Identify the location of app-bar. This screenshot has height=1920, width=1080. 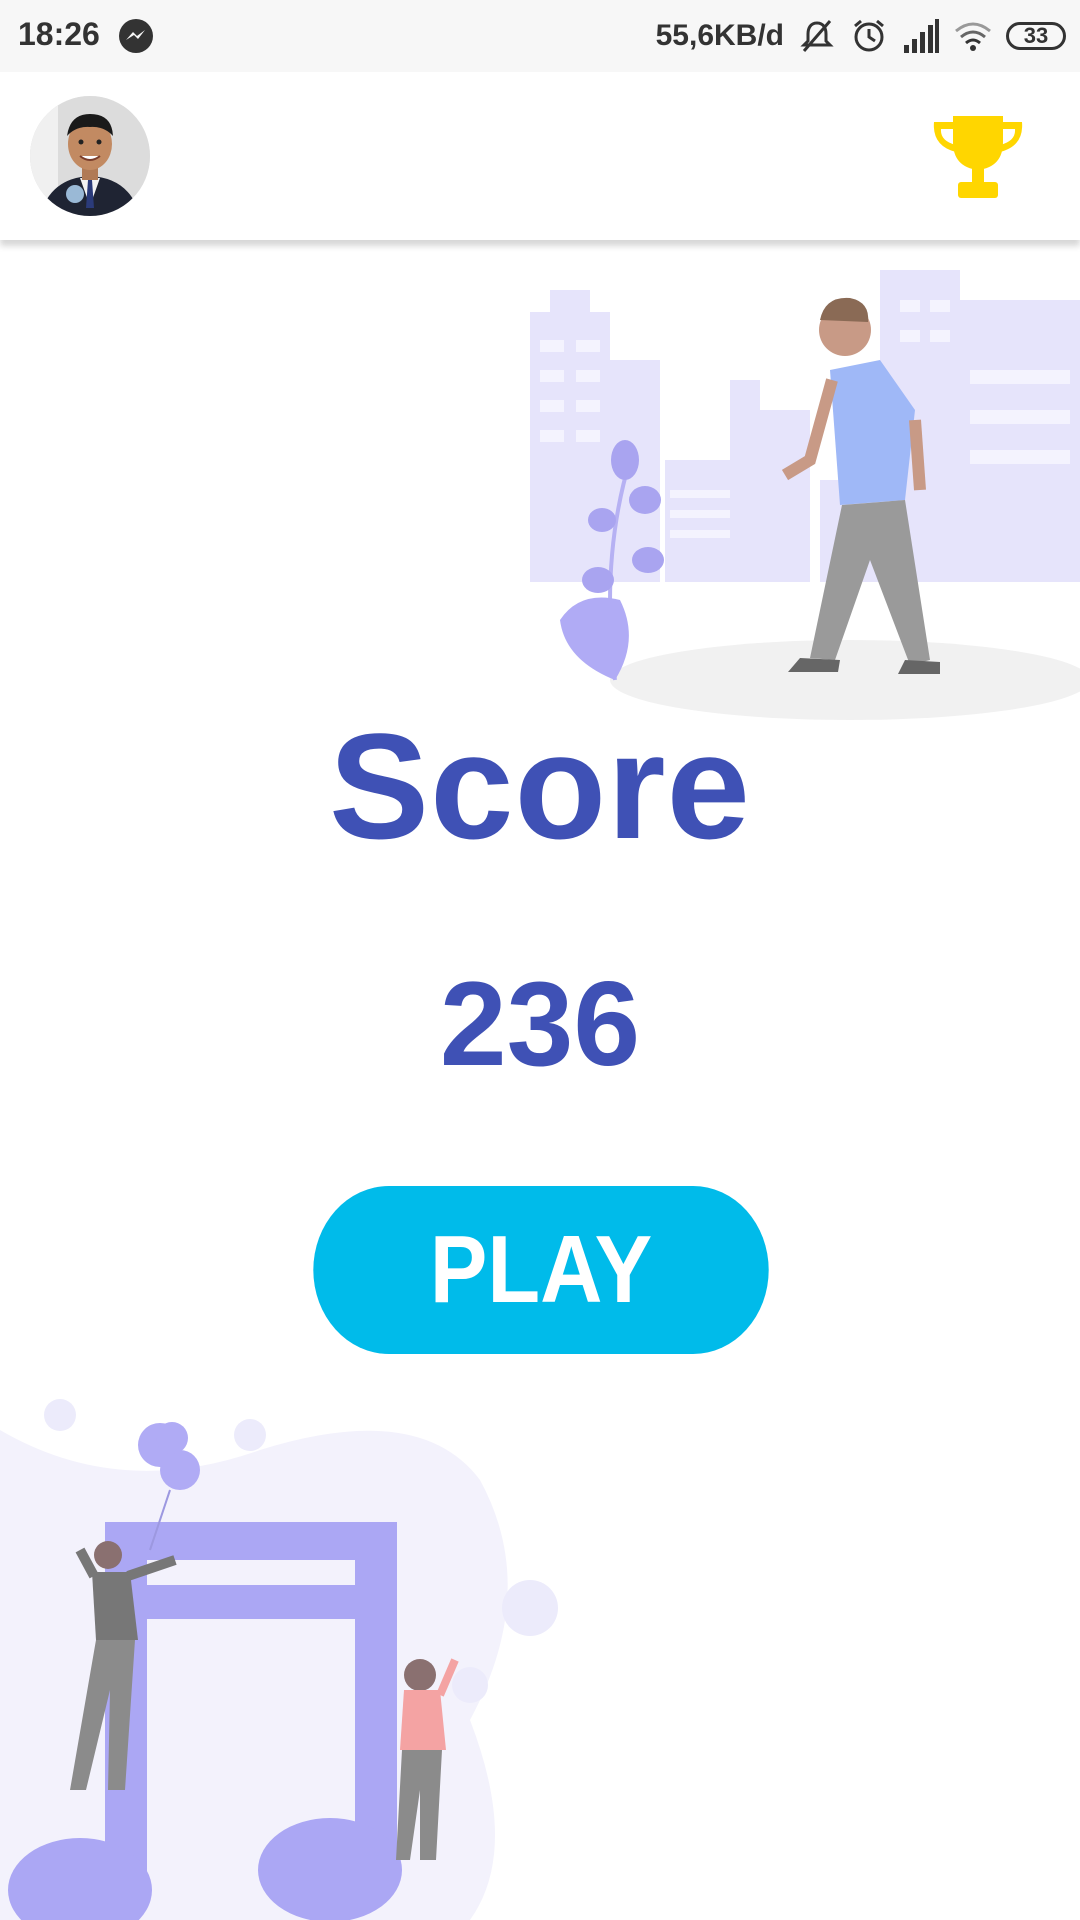
(540, 156).